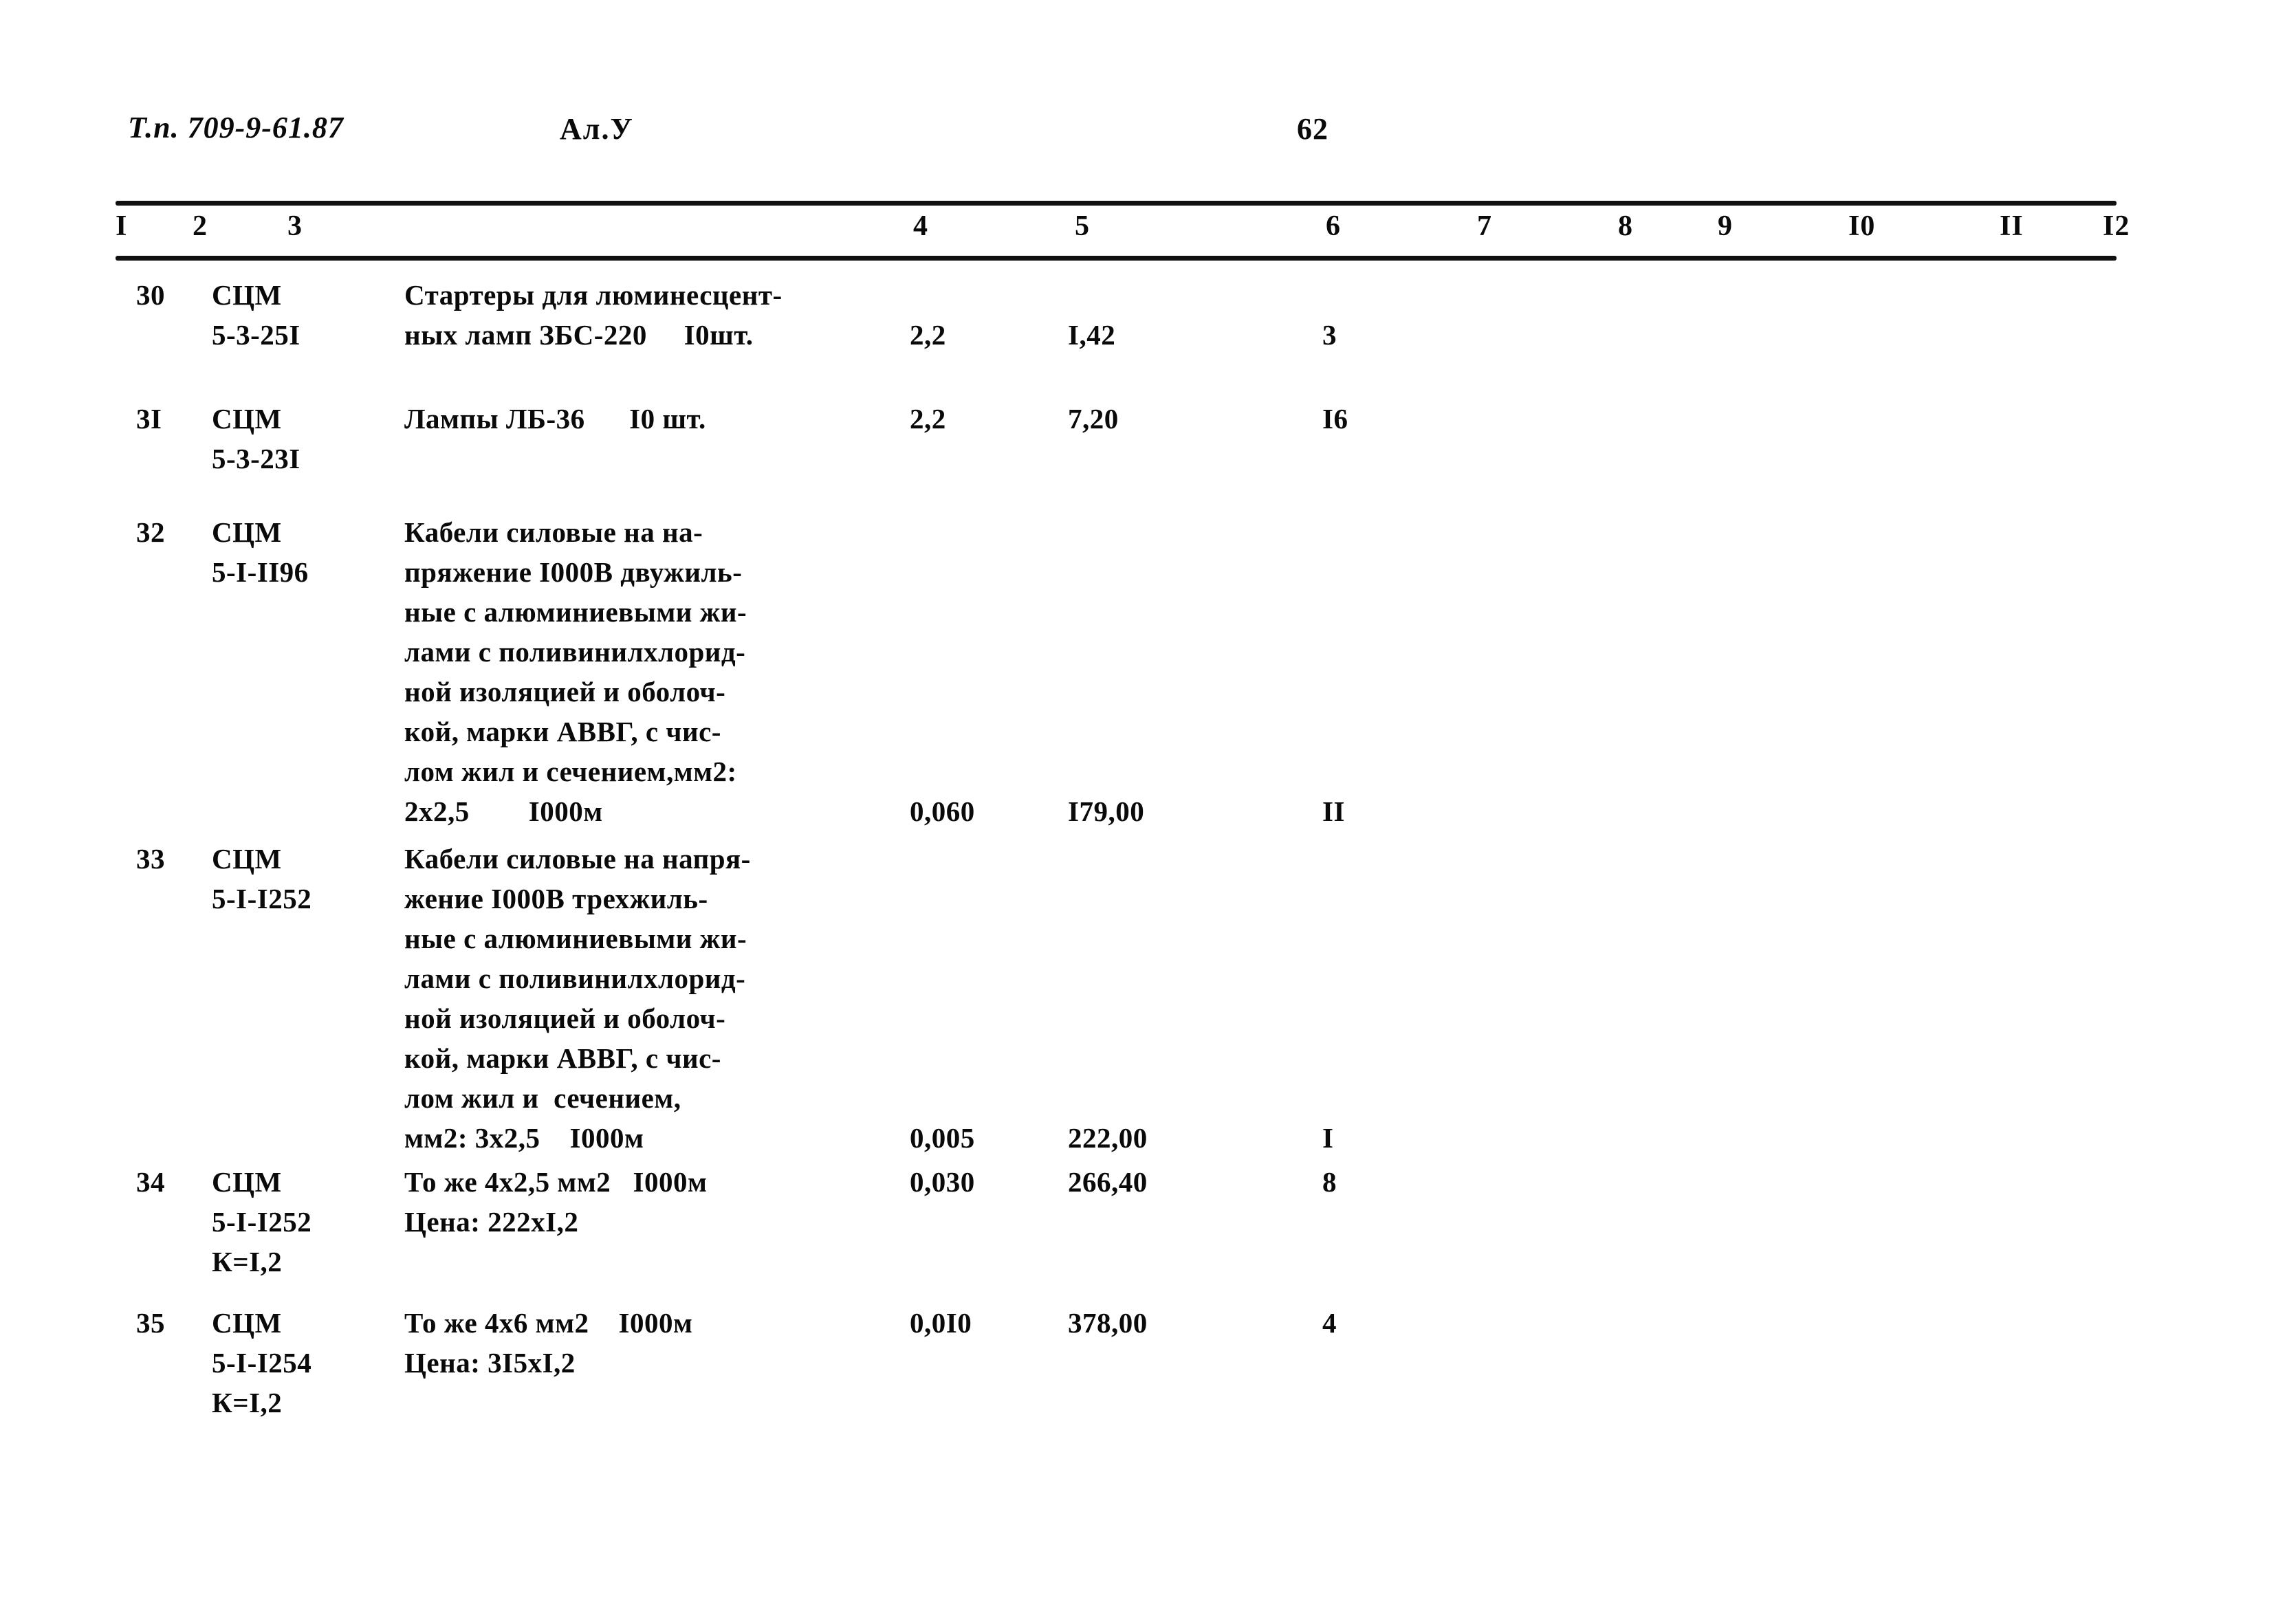 The image size is (2274, 1624). Describe the element at coordinates (1335, 419) in the screenshot. I see `row-total-line: I6` at that location.